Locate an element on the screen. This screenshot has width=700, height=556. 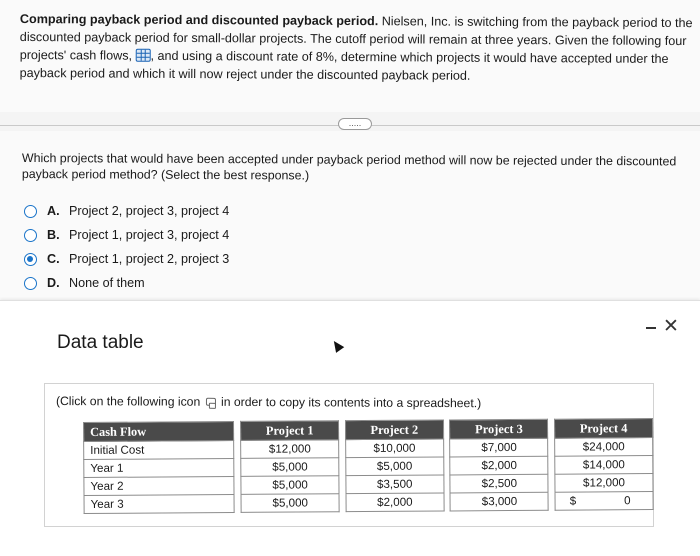
option-letter: A. is located at coordinates (53, 211).